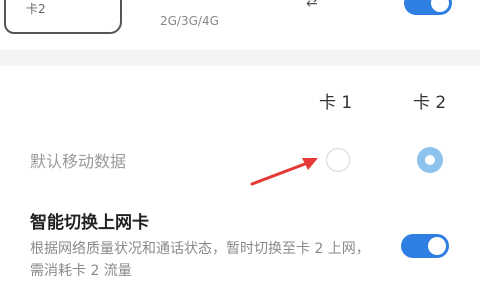 Image resolution: width=480 pixels, height=300 pixels. I want to click on column-header-card1: 卡 1, so click(336, 103).